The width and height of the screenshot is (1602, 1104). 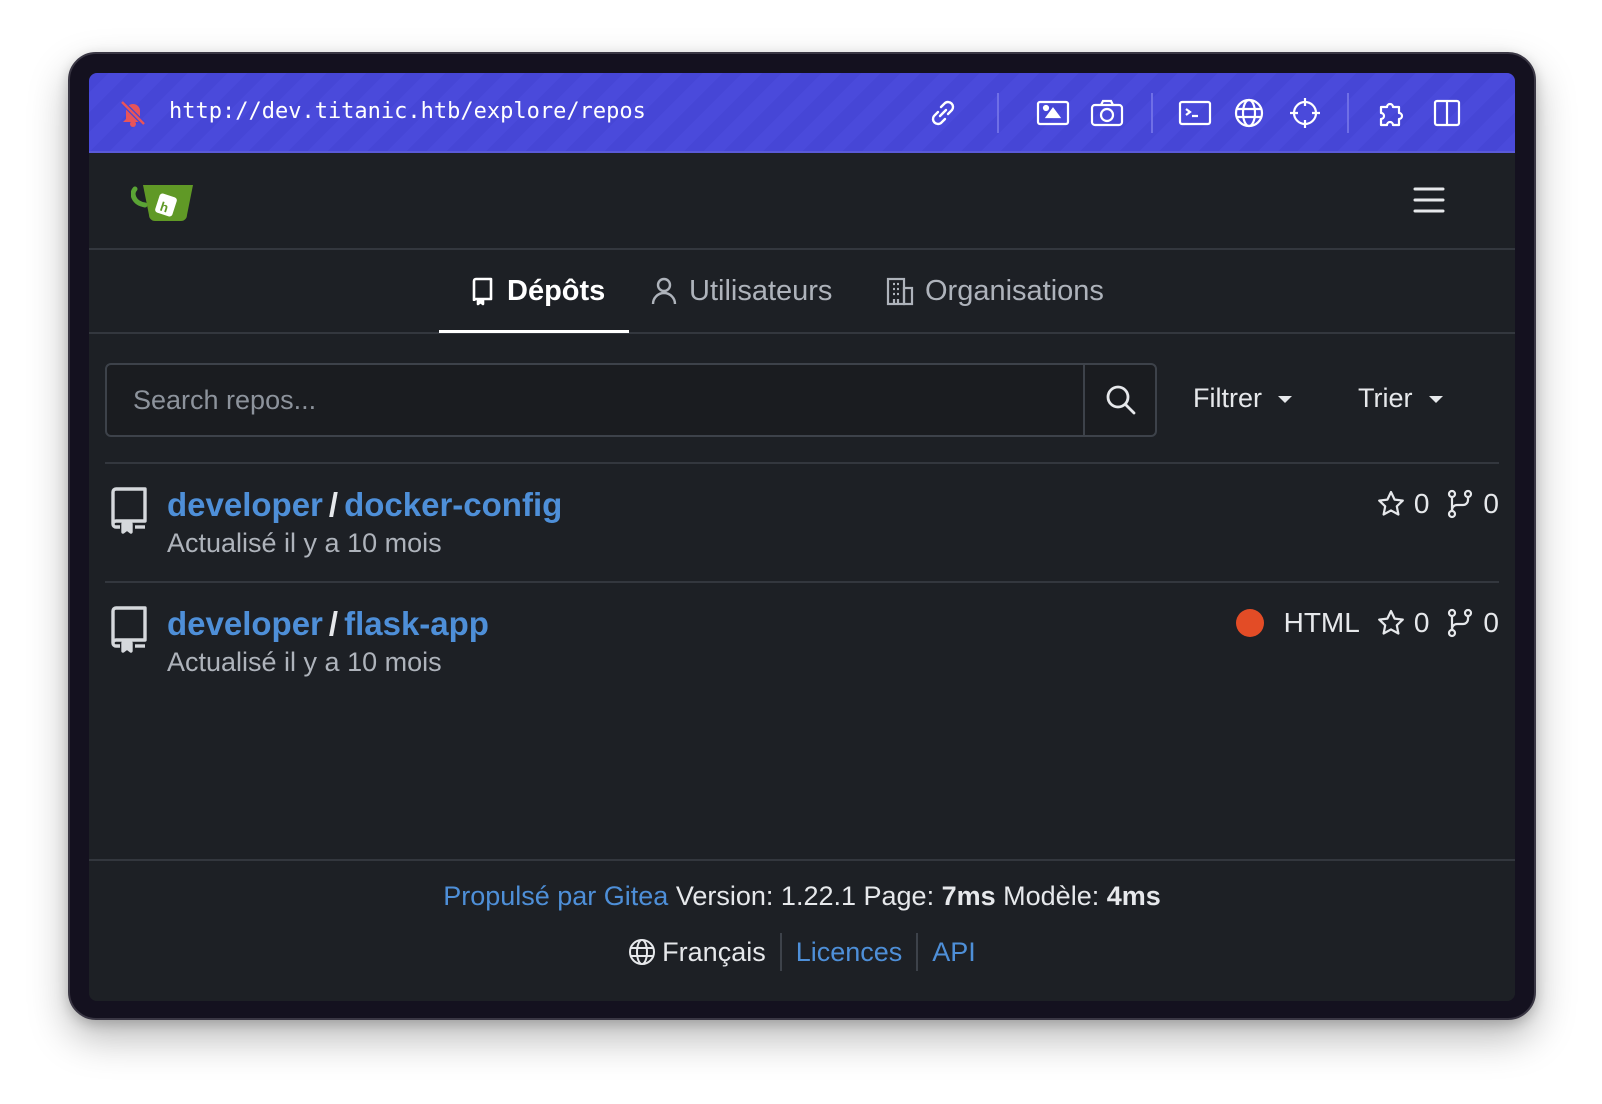 What do you see at coordinates (1429, 200) in the screenshot?
I see `menu-icon` at bounding box center [1429, 200].